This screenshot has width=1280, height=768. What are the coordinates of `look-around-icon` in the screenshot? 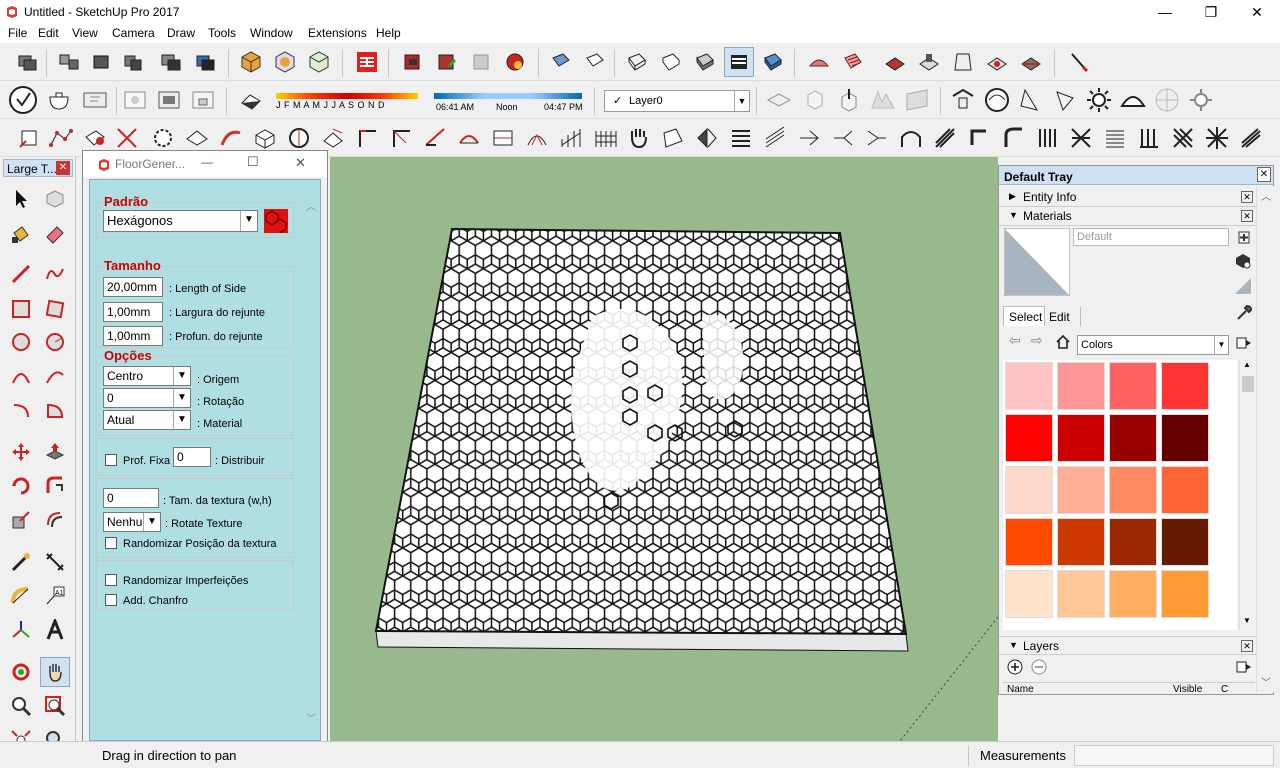 It's located at (997, 100).